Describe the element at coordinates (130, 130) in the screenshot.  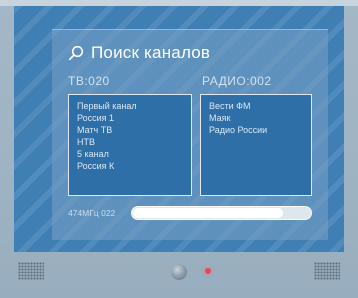
I see `tv-channel-item: Матч ТВ` at that location.